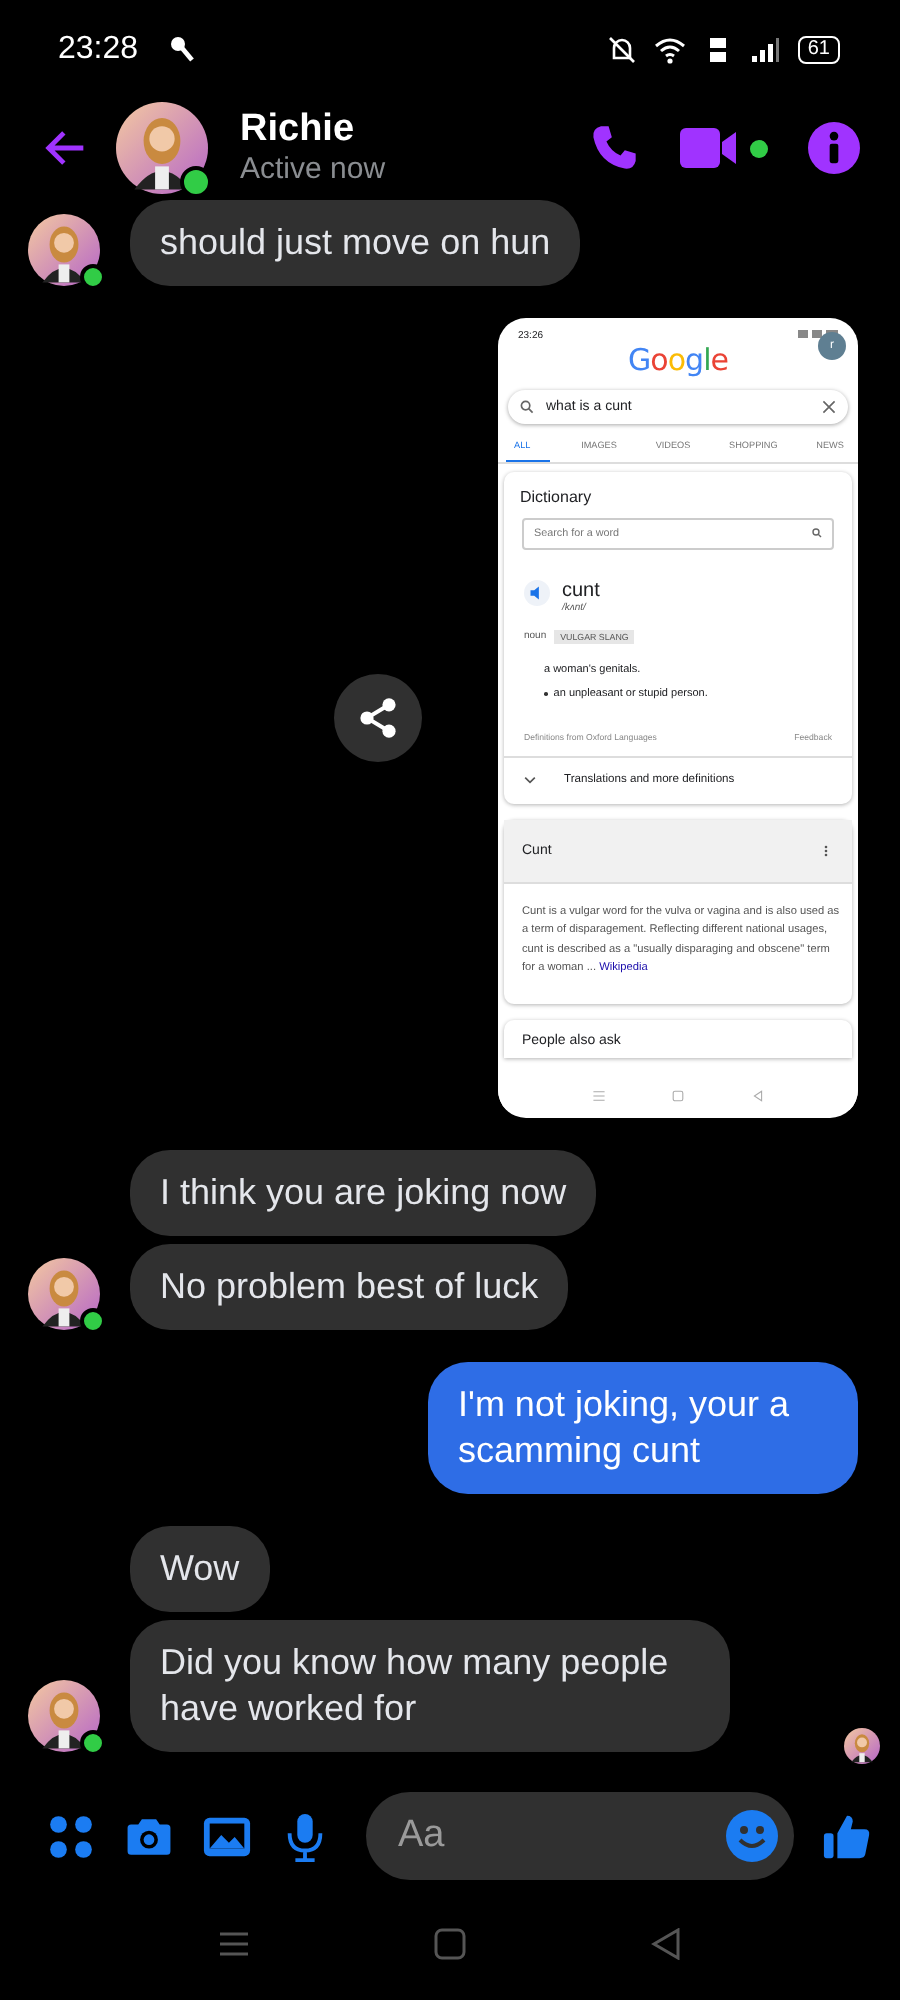  I want to click on key-icon, so click(182, 49).